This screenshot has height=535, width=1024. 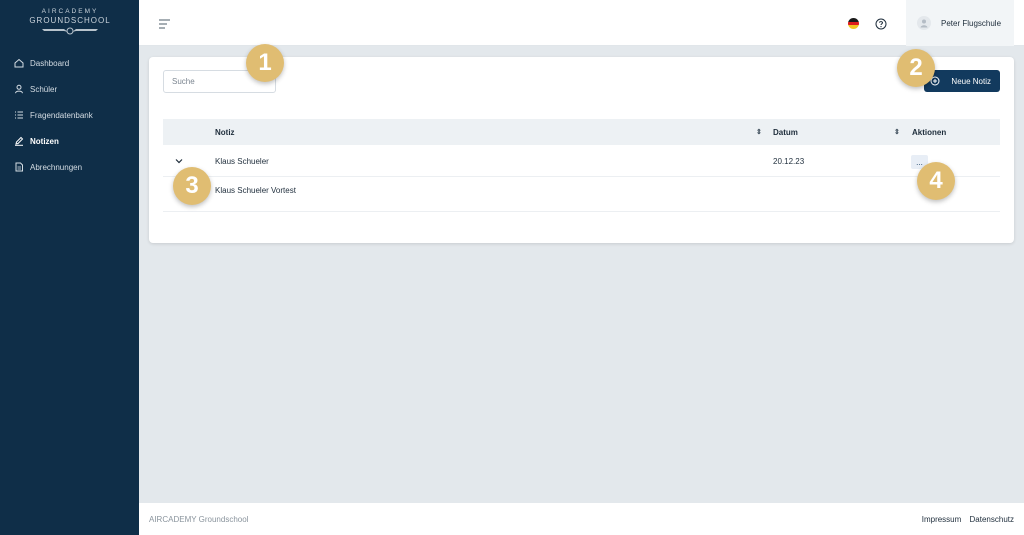 I want to click on sidebar-item-label: Fragendatenbank, so click(x=61, y=115).